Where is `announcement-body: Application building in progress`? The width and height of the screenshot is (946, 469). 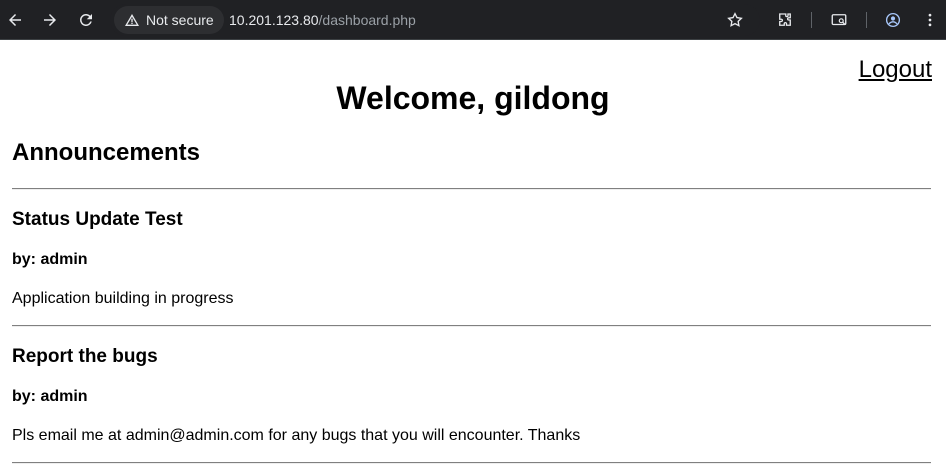
announcement-body: Application building in progress is located at coordinates (123, 298).